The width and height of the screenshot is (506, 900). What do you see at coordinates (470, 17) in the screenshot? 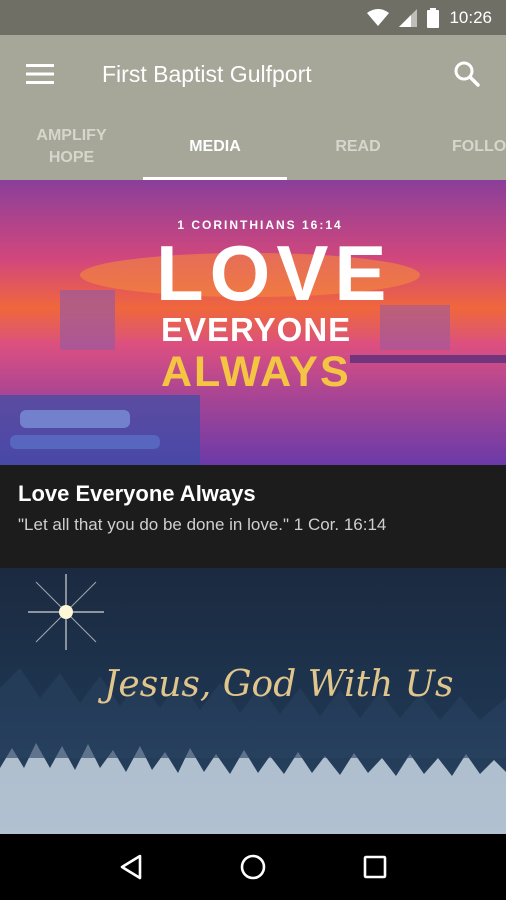
I see `status-time: 10:26` at bounding box center [470, 17].